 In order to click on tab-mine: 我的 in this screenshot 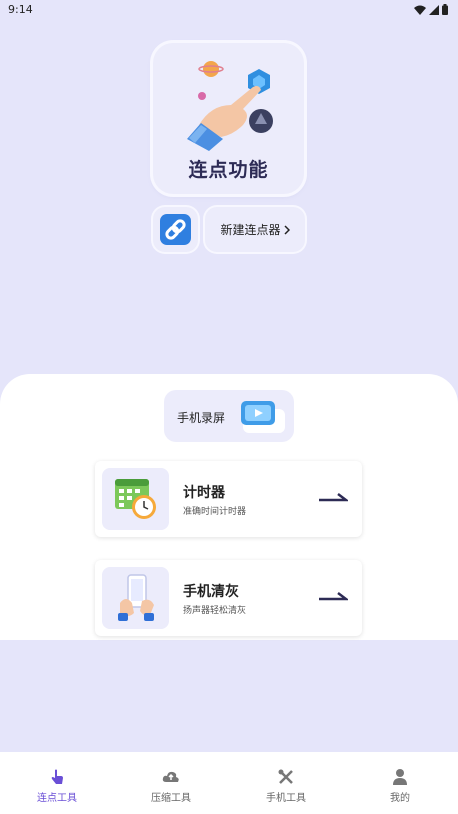, I will do `click(400, 783)`.